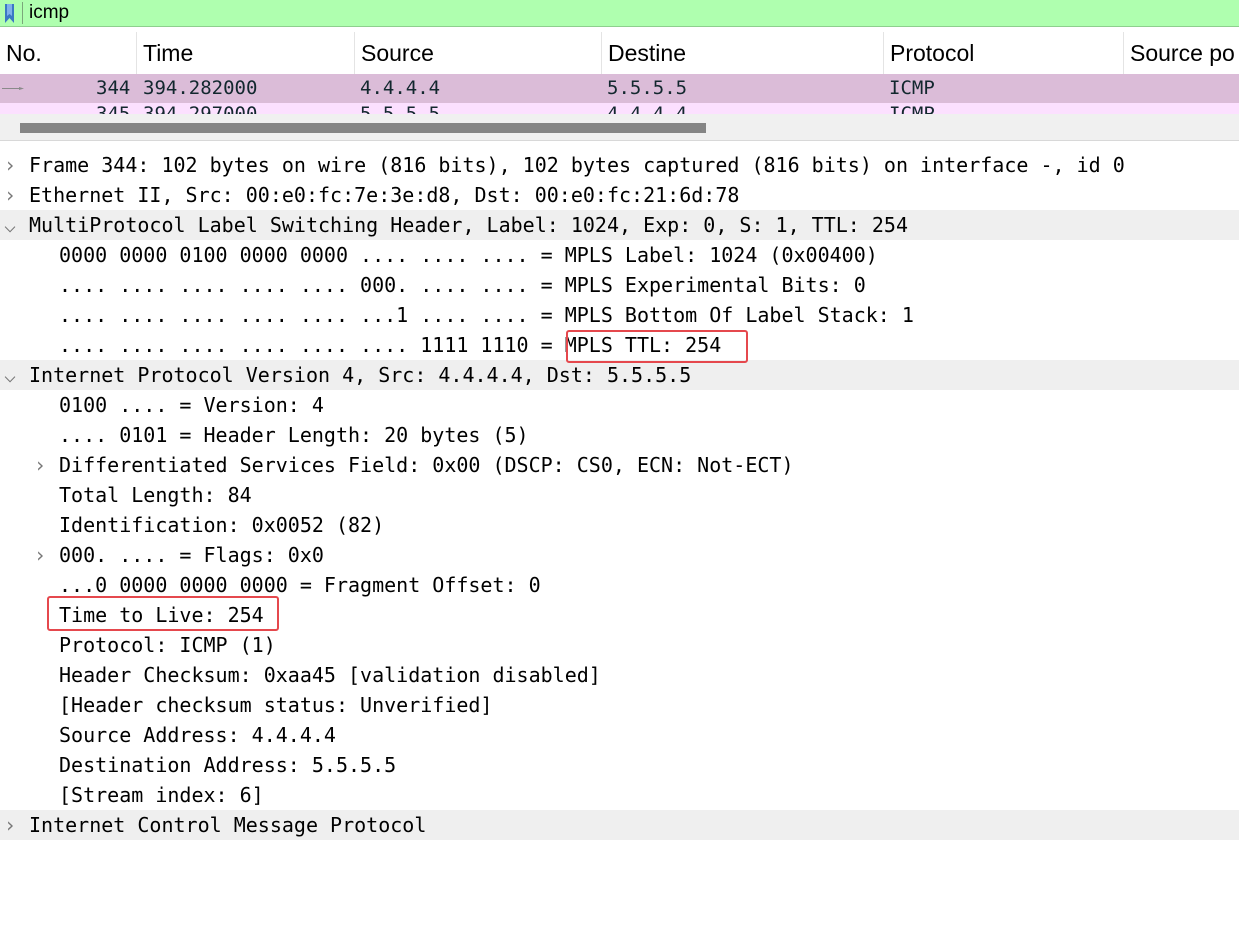 The height and width of the screenshot is (930, 1239). Describe the element at coordinates (9, 13) in the screenshot. I see `bookmark-icon` at that location.